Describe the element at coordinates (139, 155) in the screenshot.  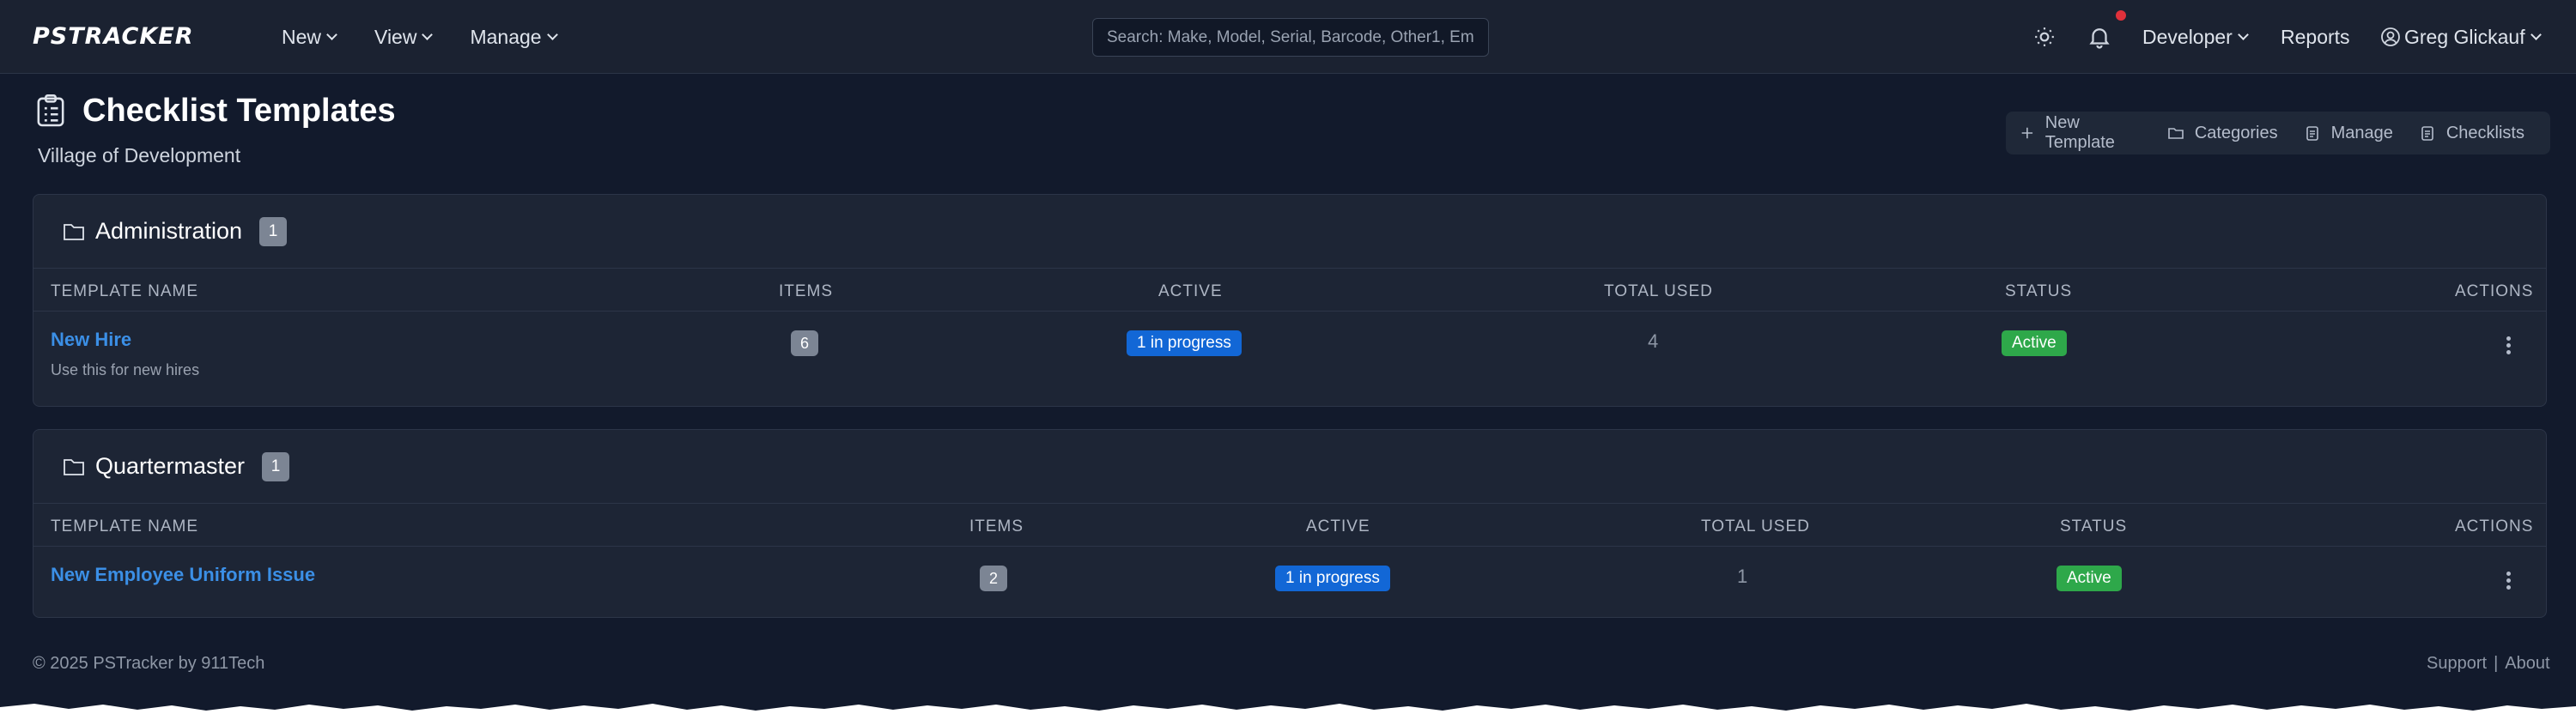
I see `page-subtitle: Village of Development` at that location.